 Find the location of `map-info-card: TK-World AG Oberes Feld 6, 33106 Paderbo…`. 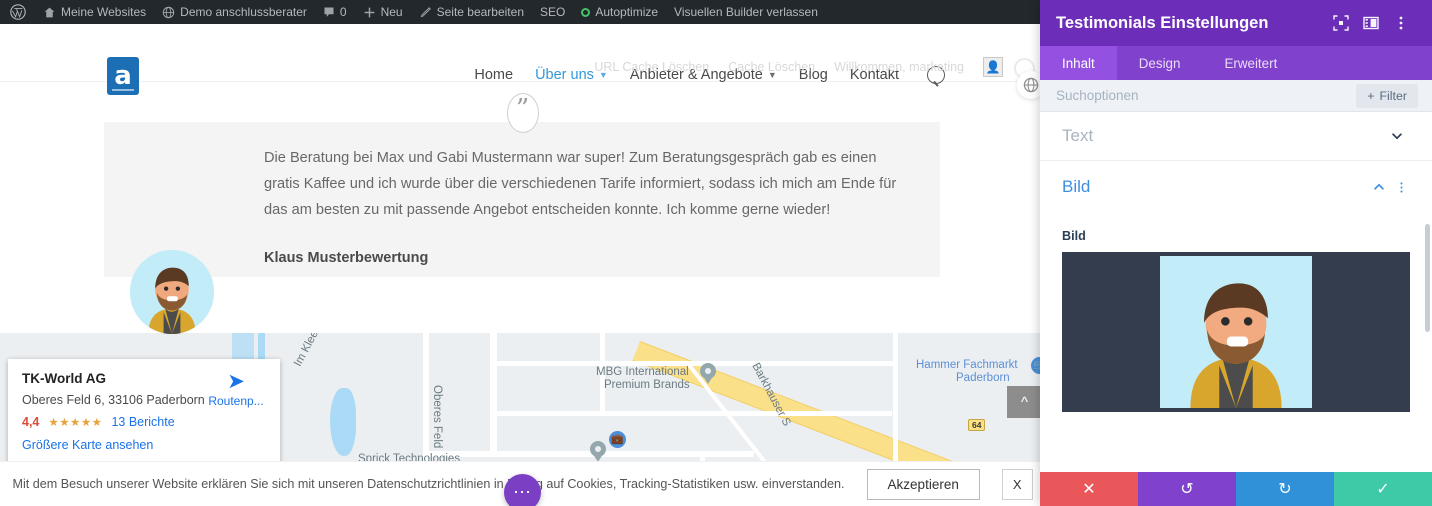

map-info-card: TK-World AG Oberes Feld 6, 33106 Paderbo… is located at coordinates (144, 414).